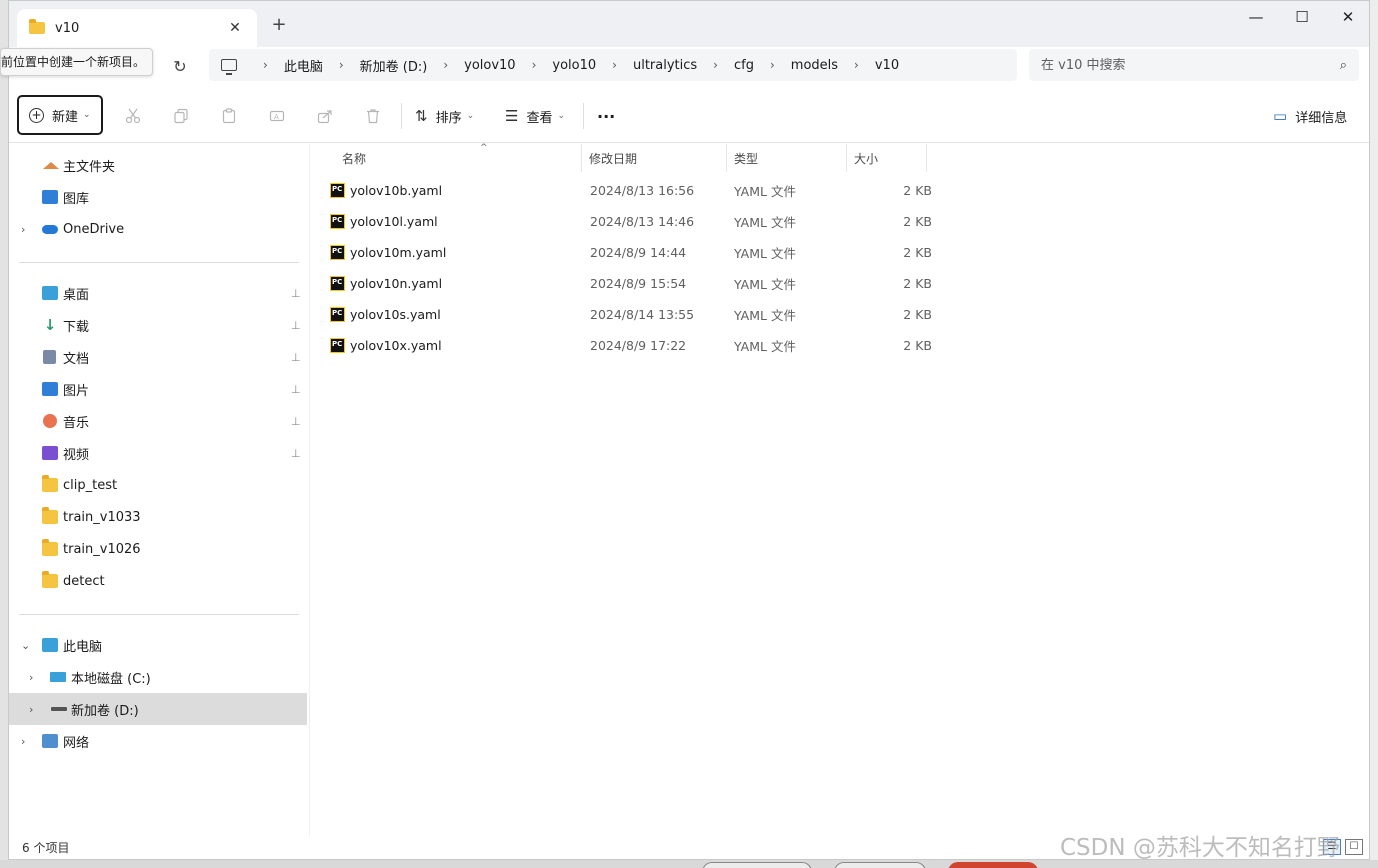 This screenshot has width=1378, height=868. What do you see at coordinates (448, 118) in the screenshot?
I see `sort-label: 排序` at bounding box center [448, 118].